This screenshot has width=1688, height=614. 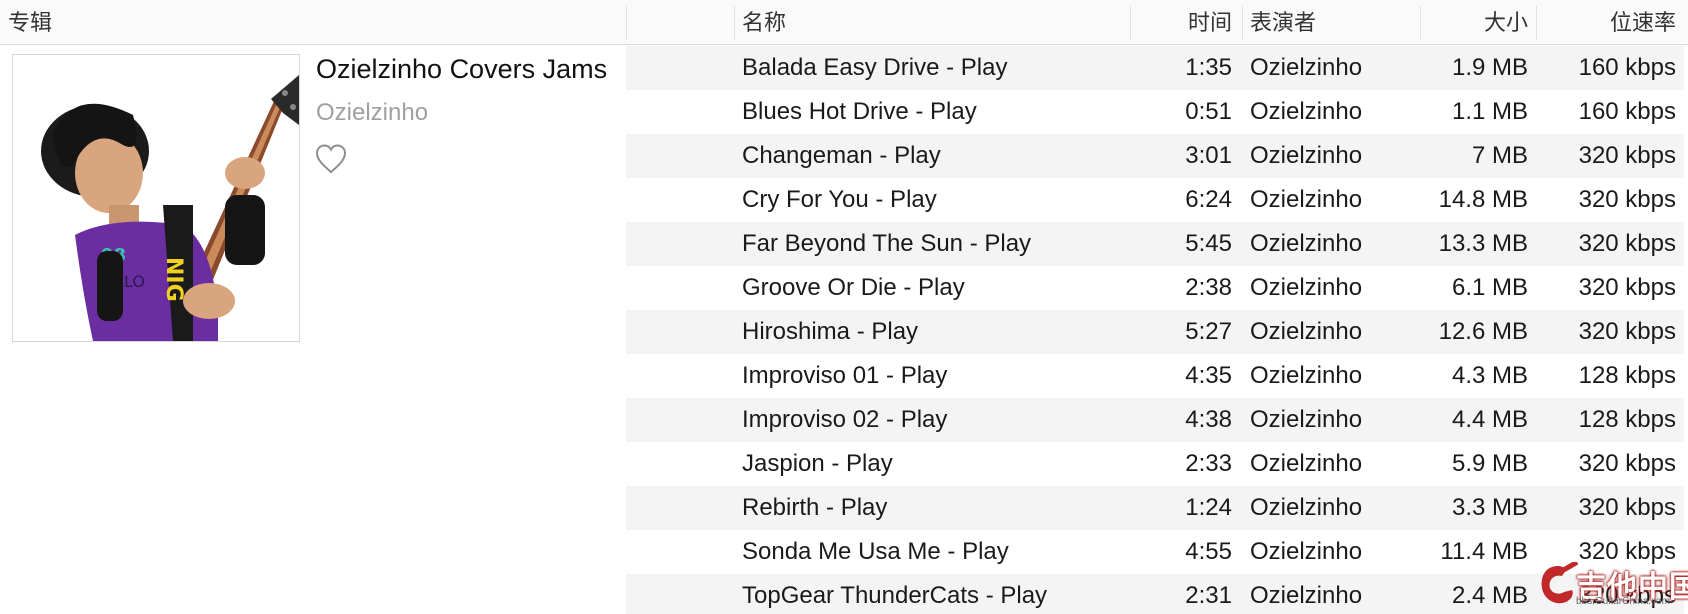 What do you see at coordinates (1483, 331) in the screenshot?
I see `track-size: 12.6 MB` at bounding box center [1483, 331].